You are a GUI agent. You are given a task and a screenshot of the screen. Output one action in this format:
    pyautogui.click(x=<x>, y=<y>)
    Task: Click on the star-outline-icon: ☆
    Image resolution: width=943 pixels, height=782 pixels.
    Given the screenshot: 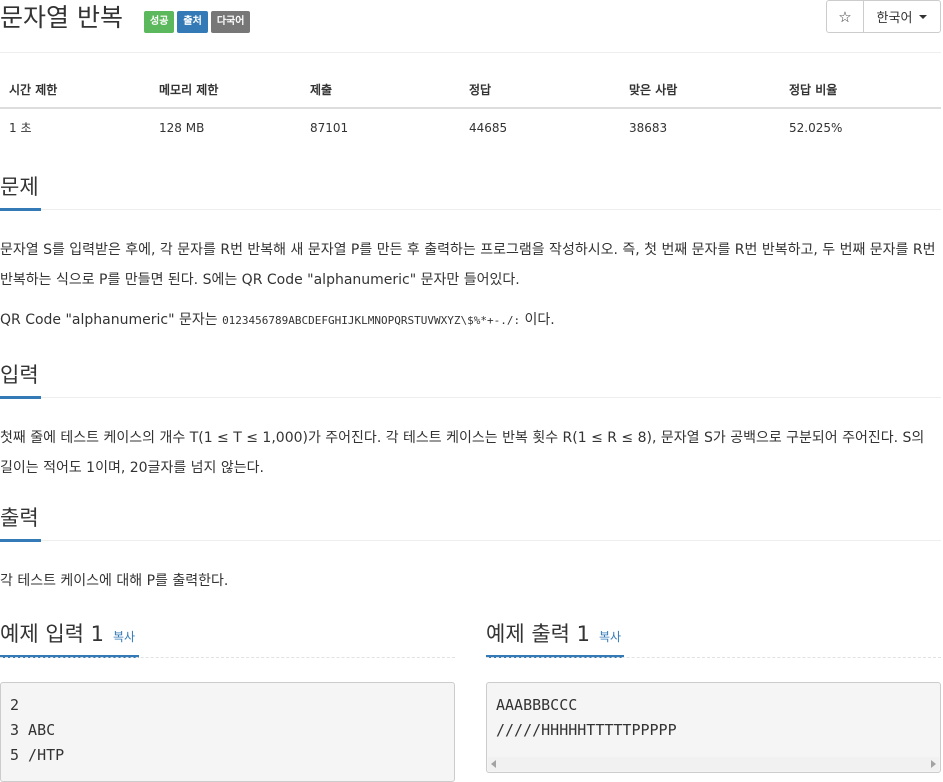 What is the action you would take?
    pyautogui.click(x=845, y=16)
    